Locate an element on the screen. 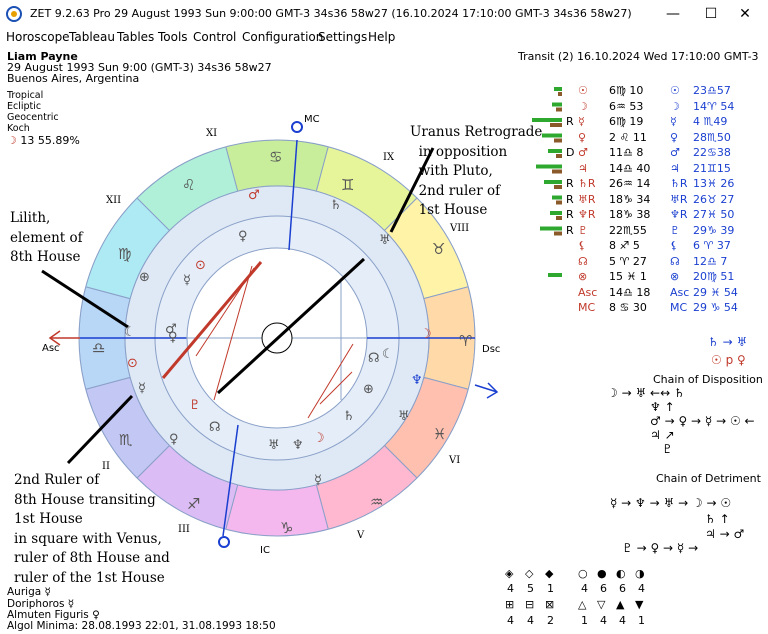 The image size is (768, 634). star-auriga: Auriga ☿ is located at coordinates (29, 592).